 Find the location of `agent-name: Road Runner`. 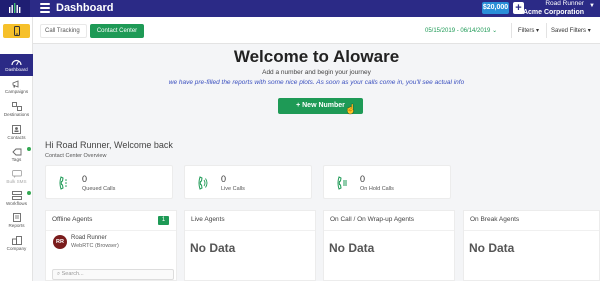

agent-name: Road Runner is located at coordinates (89, 238).